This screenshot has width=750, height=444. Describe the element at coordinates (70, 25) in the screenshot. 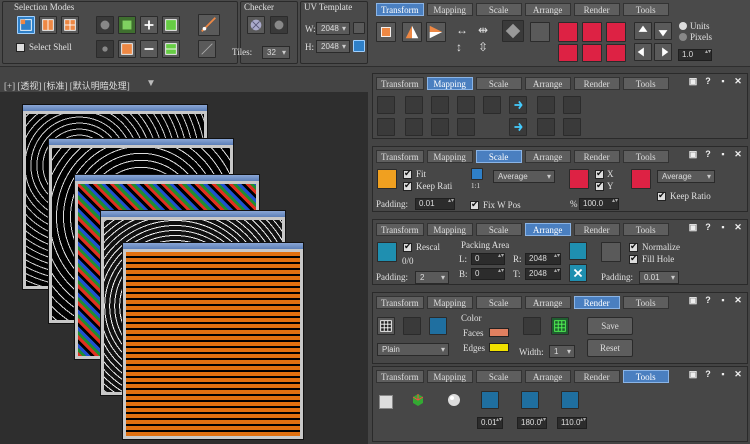

I see `face-mode-icon` at that location.